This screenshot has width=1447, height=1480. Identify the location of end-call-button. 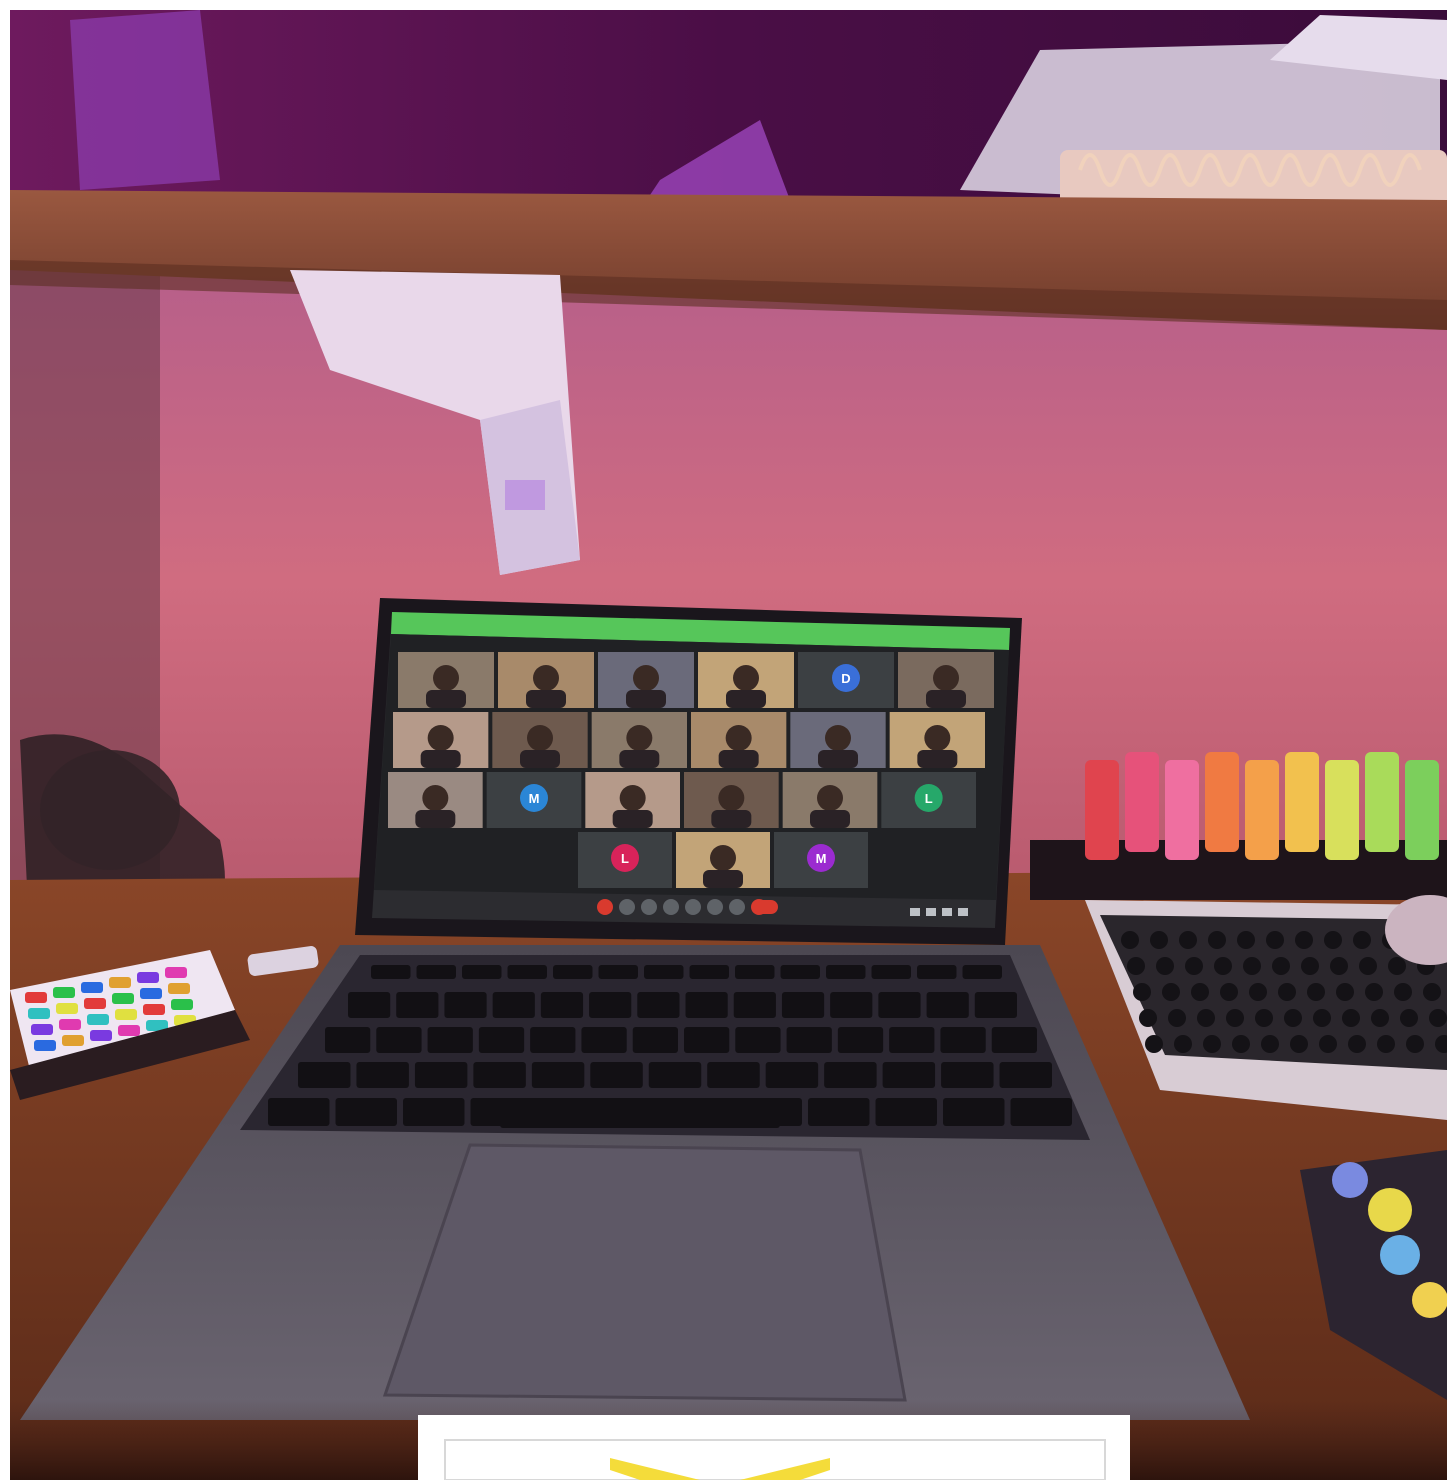
(605, 907).